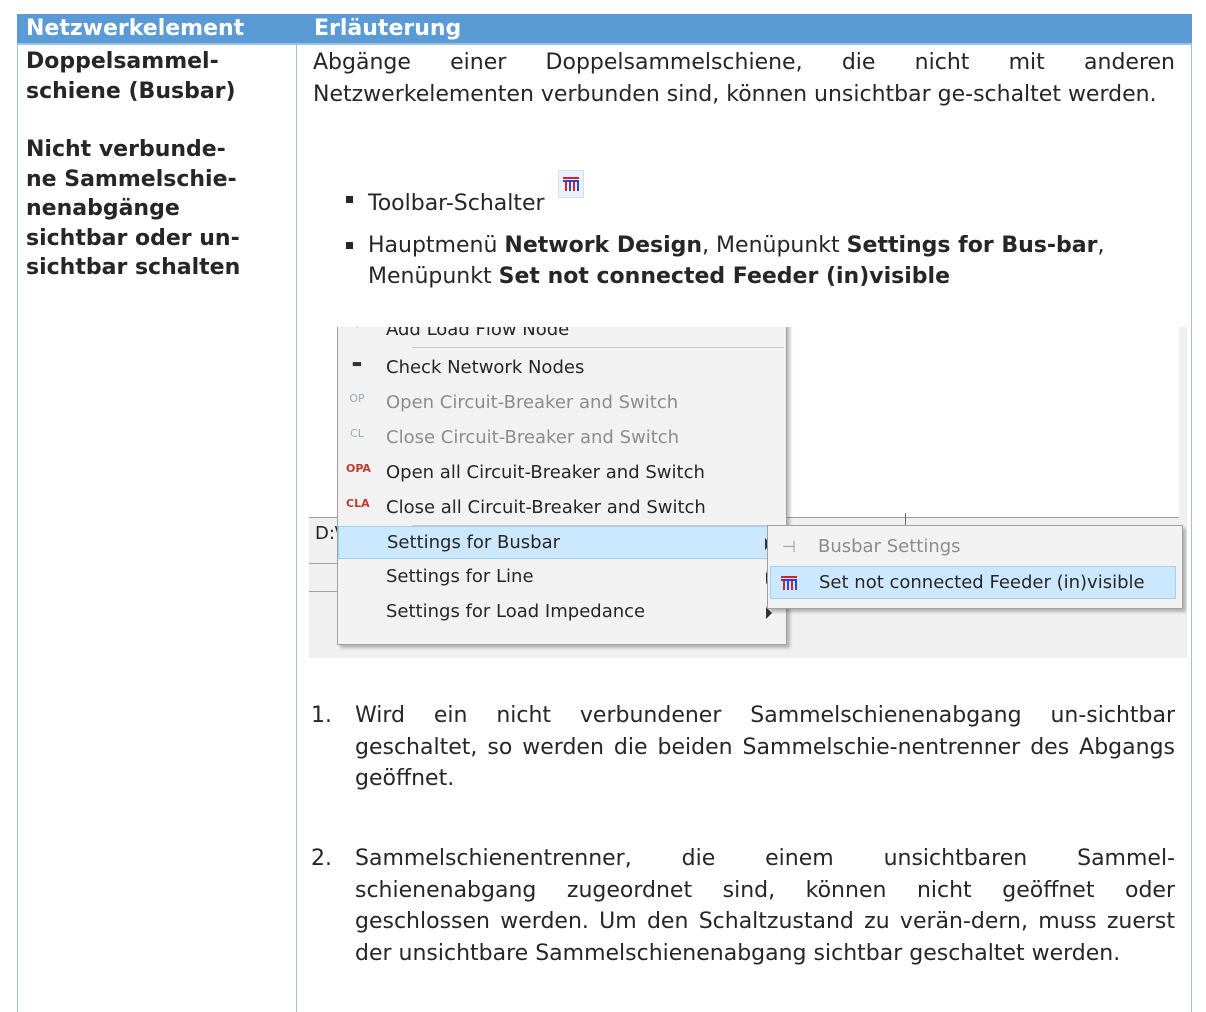  I want to click on menu-item-label: Open Circuit-Breaker and Switch, so click(532, 402).